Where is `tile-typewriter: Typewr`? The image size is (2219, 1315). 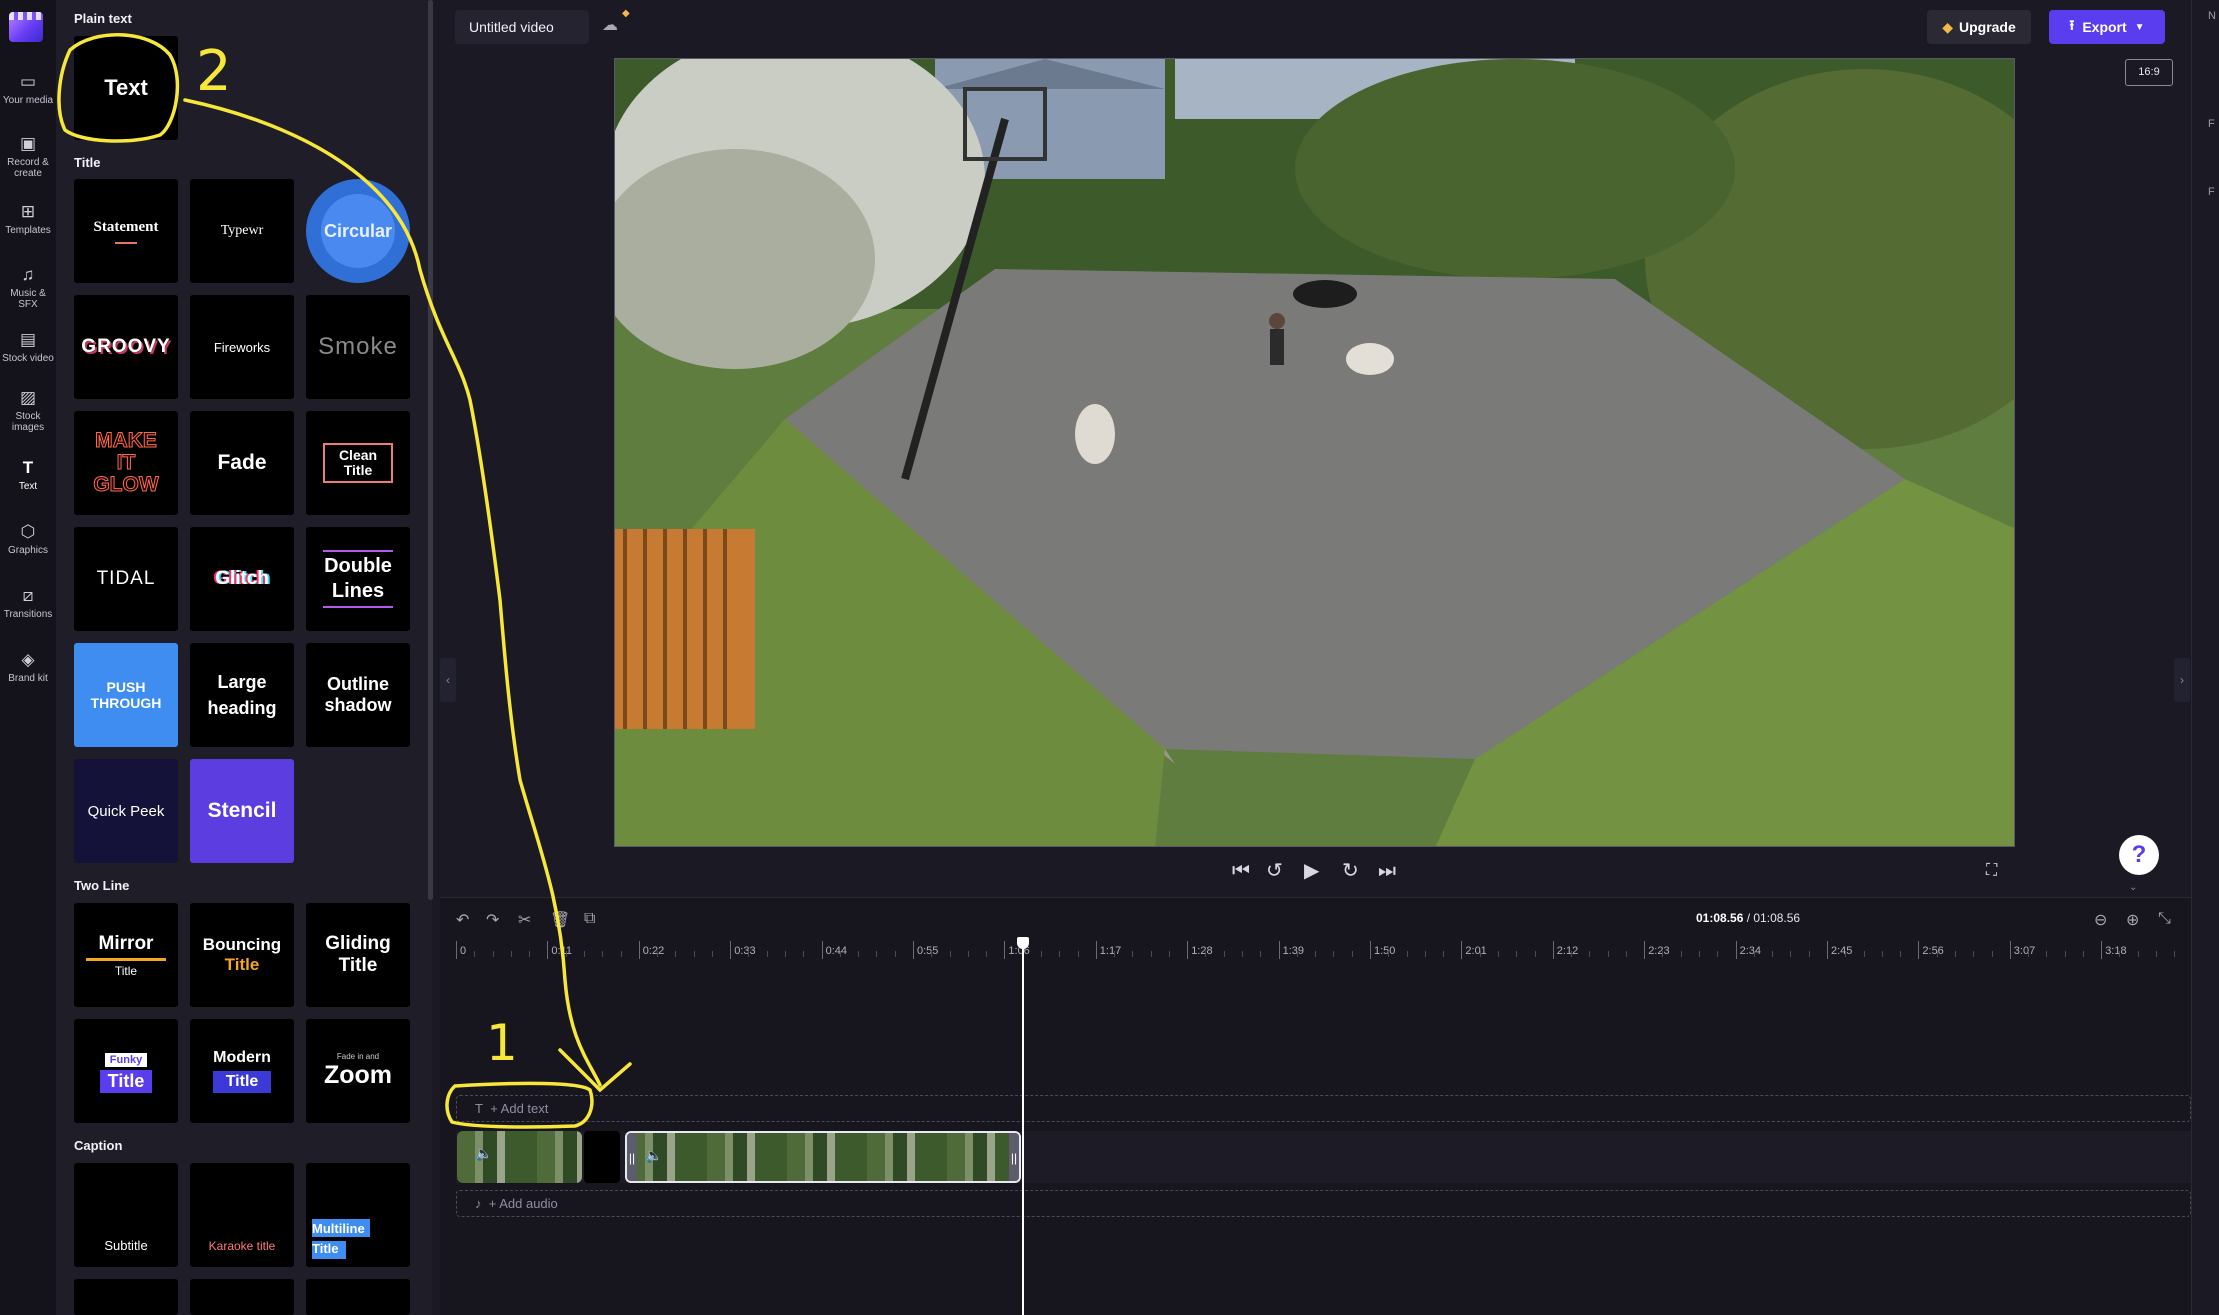 tile-typewriter: Typewr is located at coordinates (242, 231).